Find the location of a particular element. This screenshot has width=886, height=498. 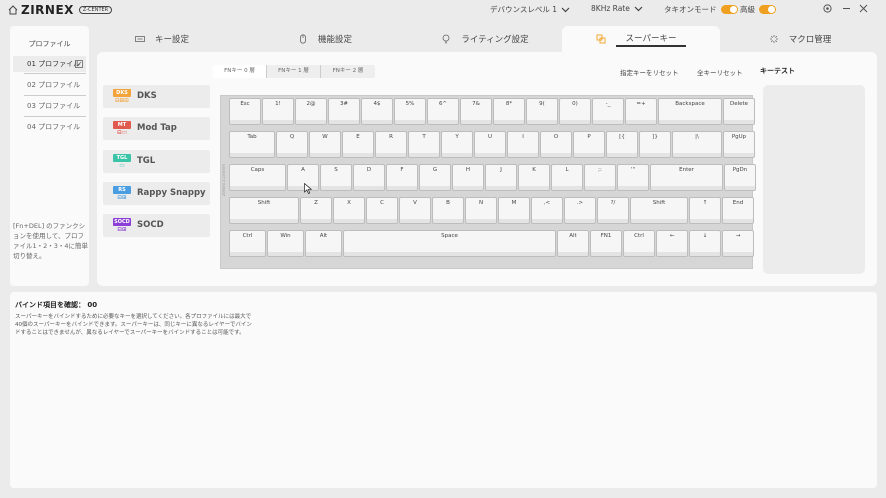

key-3-9: .> is located at coordinates (580, 210).